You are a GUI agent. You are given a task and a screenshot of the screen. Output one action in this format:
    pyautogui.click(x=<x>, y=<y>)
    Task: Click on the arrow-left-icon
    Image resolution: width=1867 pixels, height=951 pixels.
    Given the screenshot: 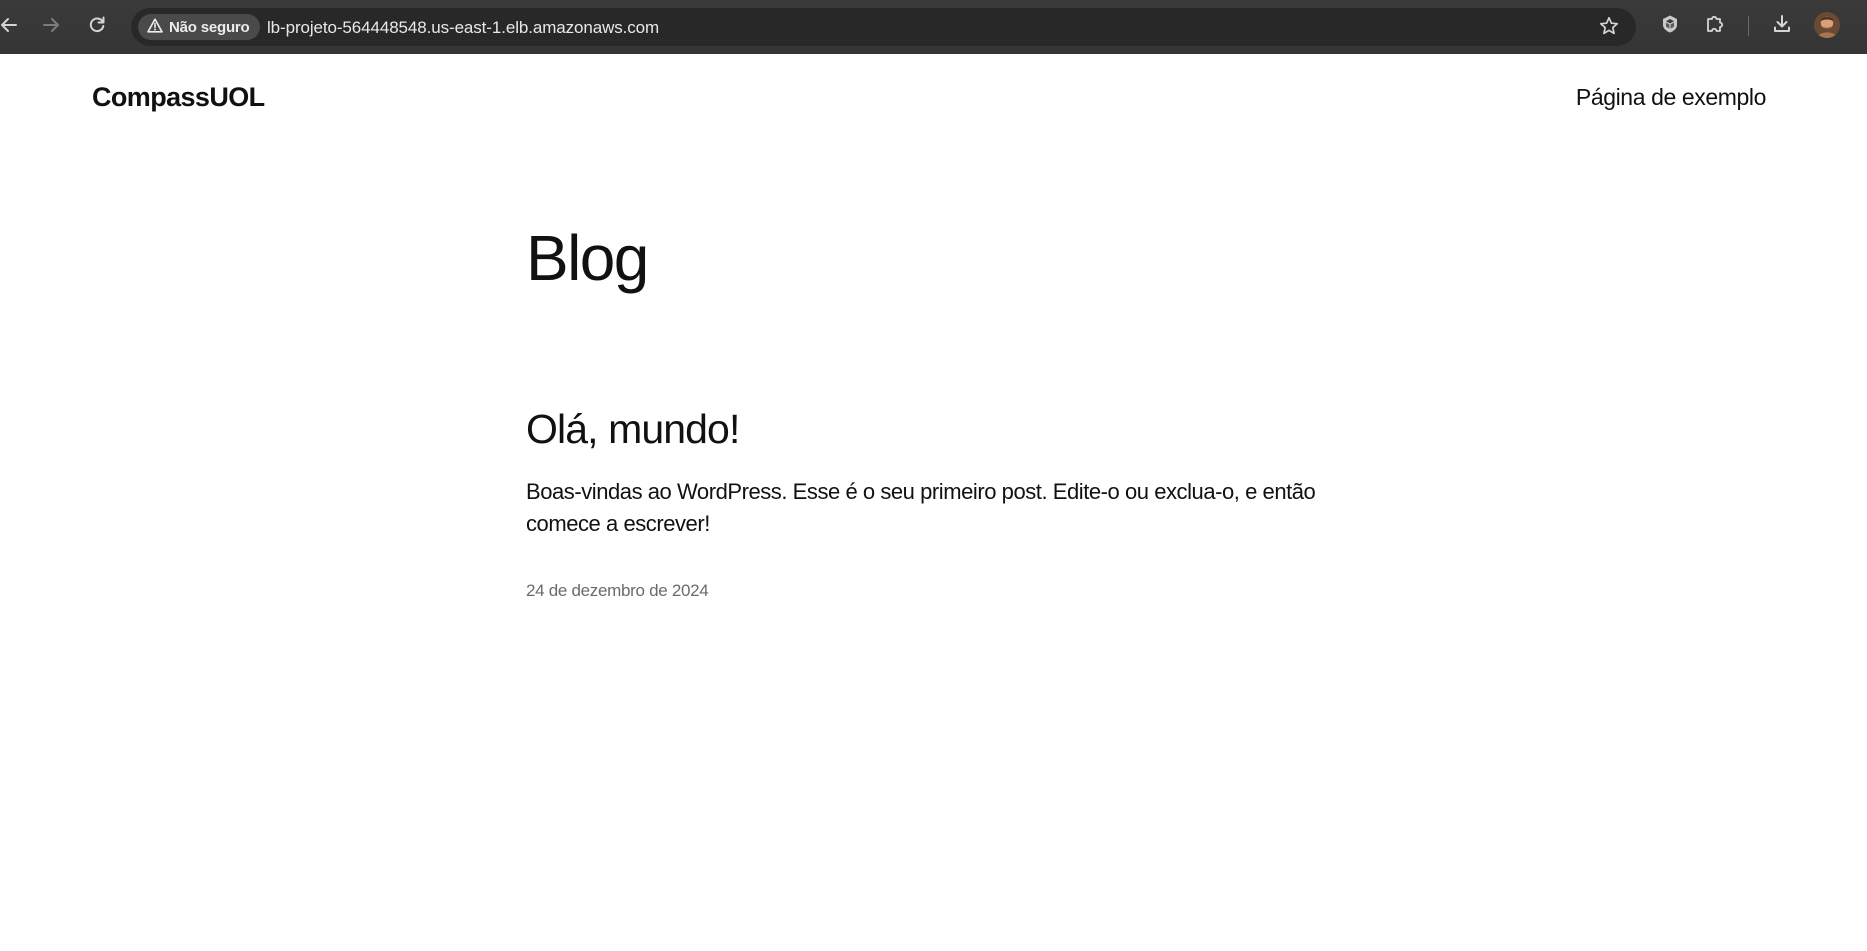 What is the action you would take?
    pyautogui.click(x=9, y=25)
    